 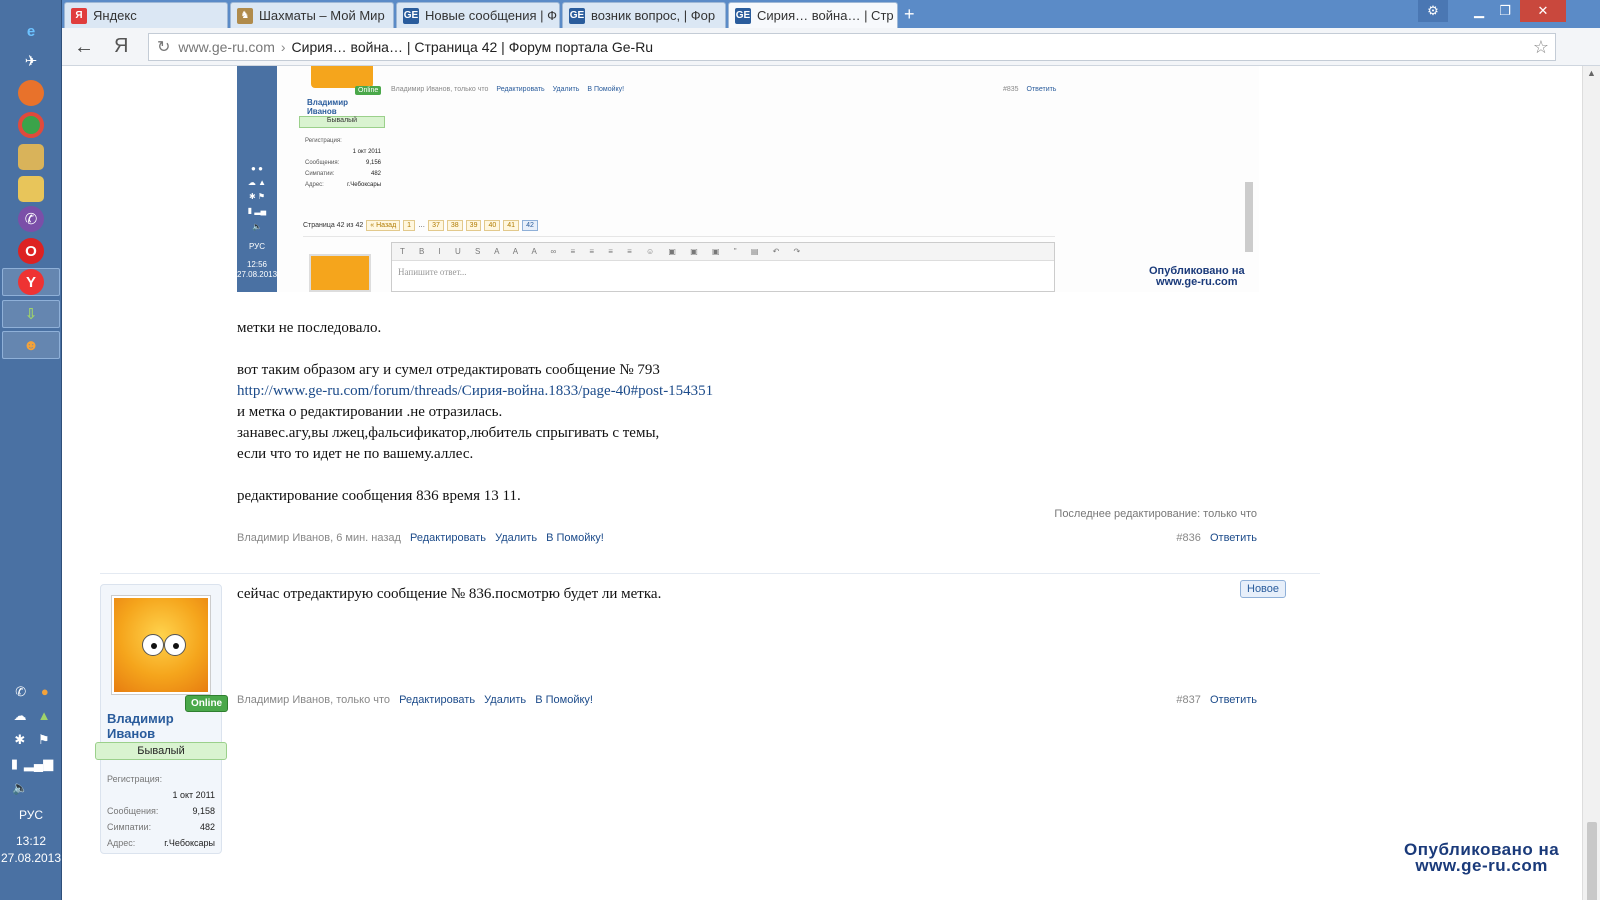 I want to click on embedded-reply-link: Ответить, so click(x=1041, y=89).